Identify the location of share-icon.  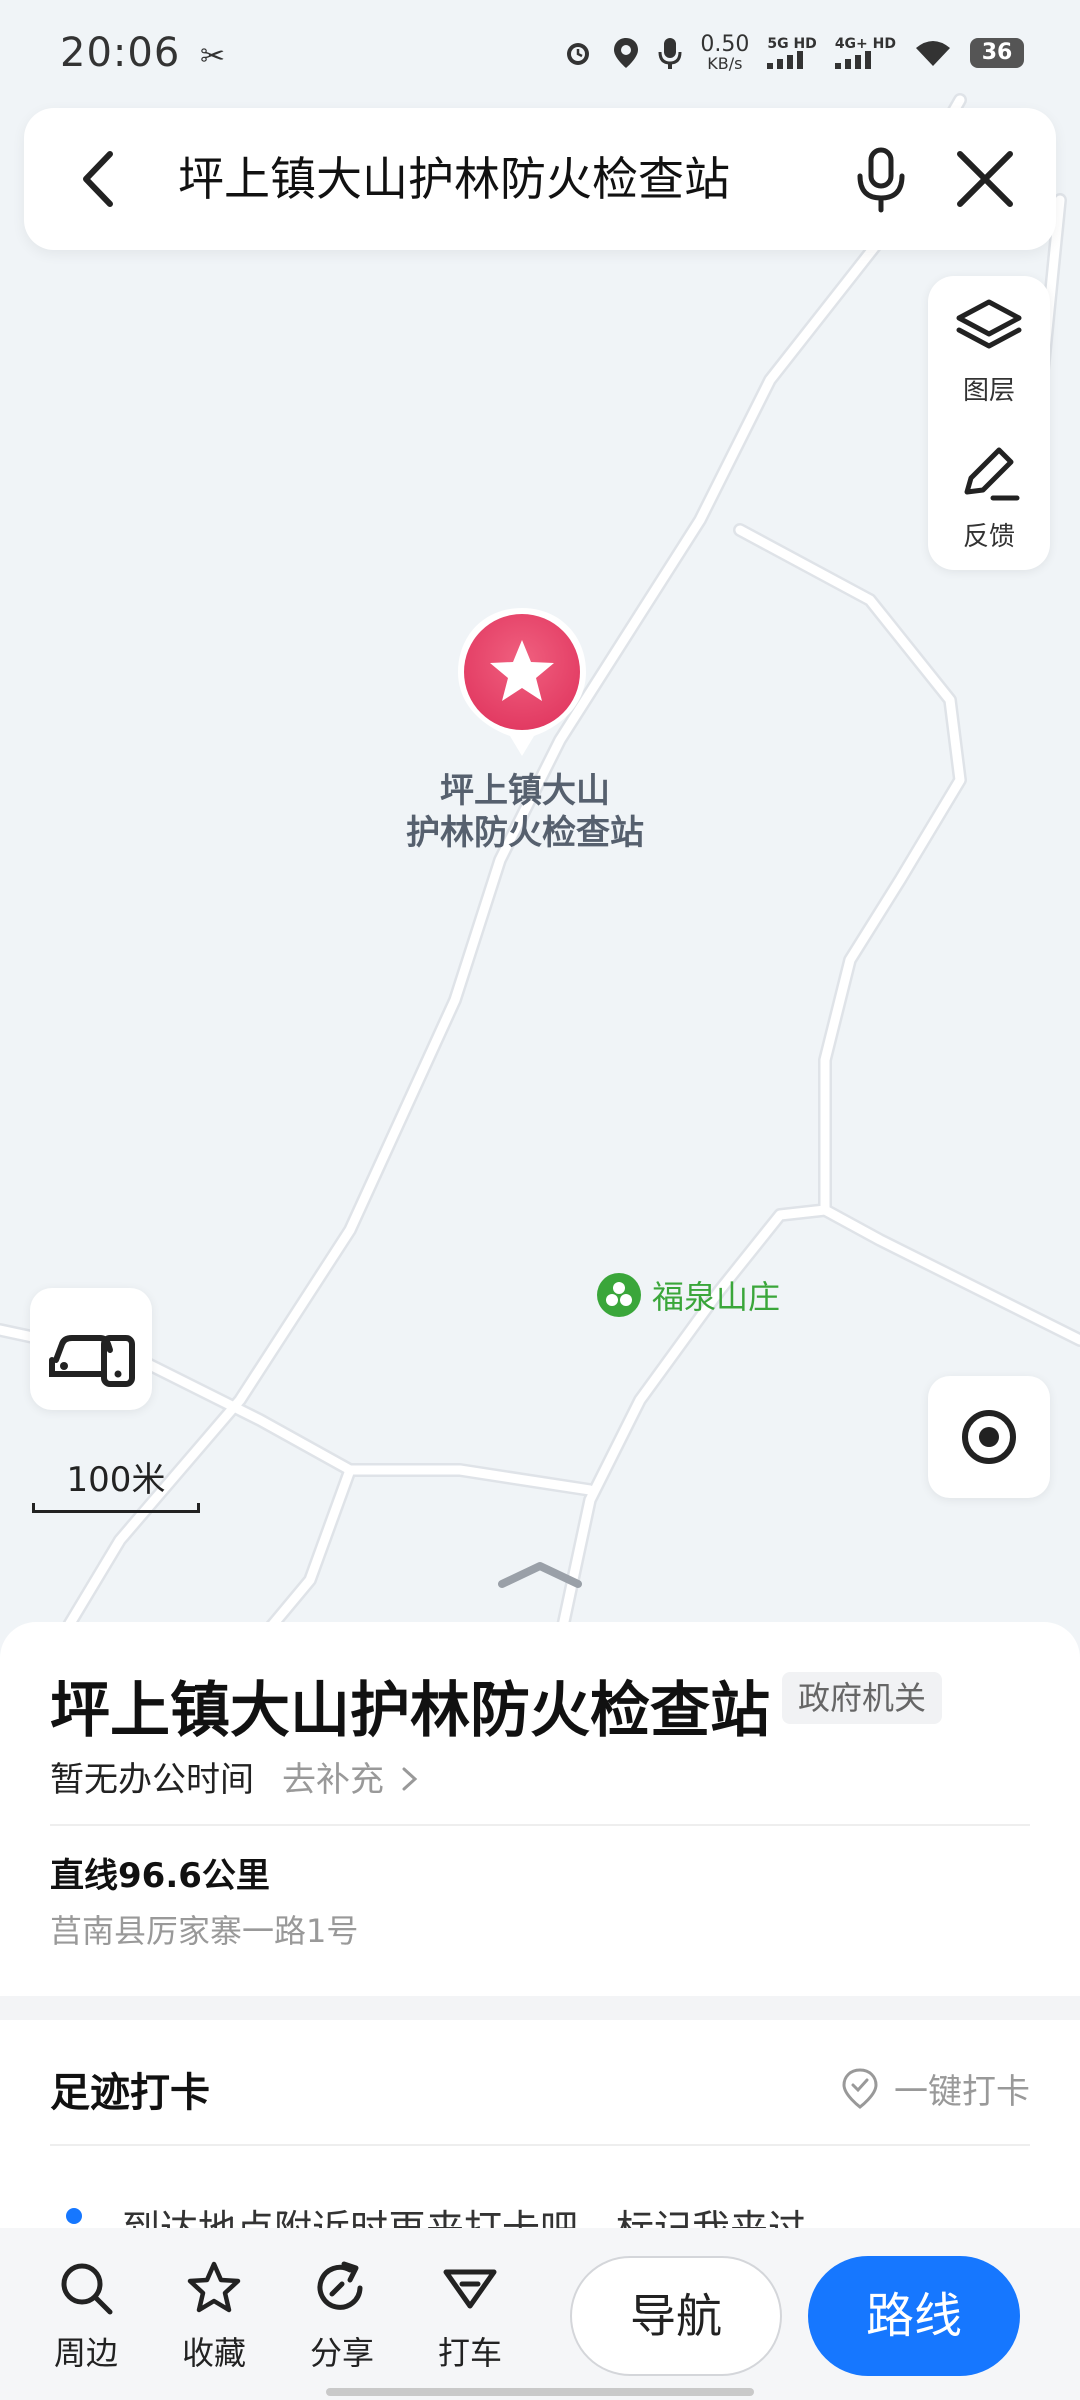
(340, 2285).